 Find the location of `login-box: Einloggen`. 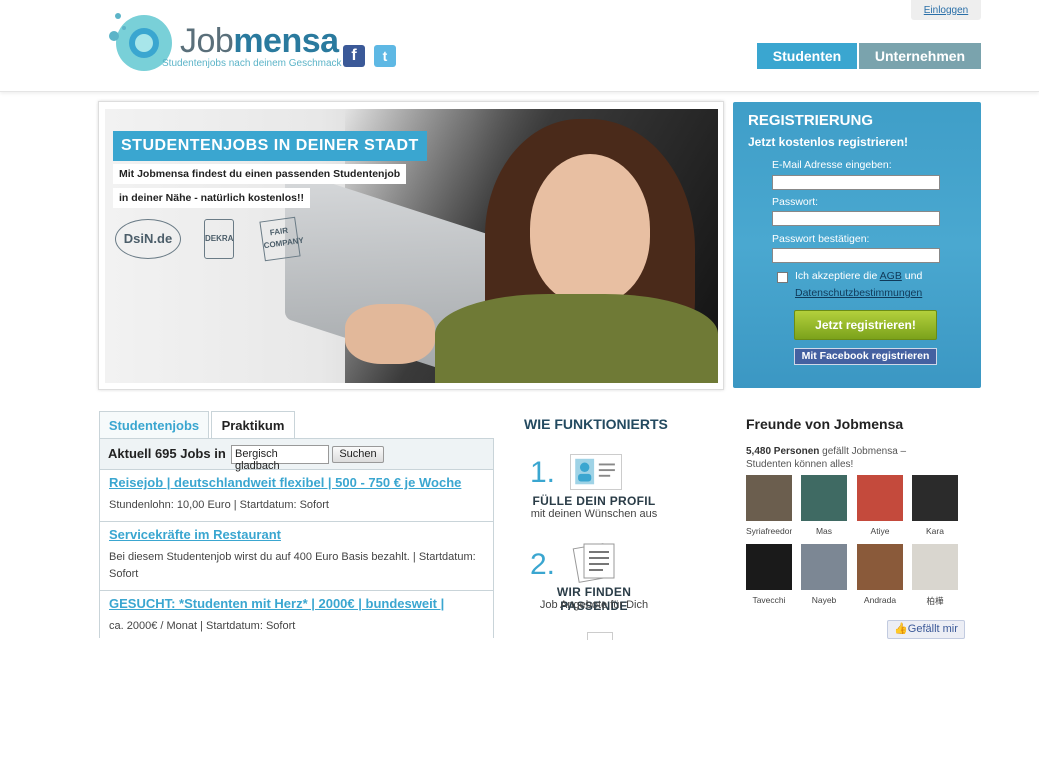

login-box: Einloggen is located at coordinates (946, 10).